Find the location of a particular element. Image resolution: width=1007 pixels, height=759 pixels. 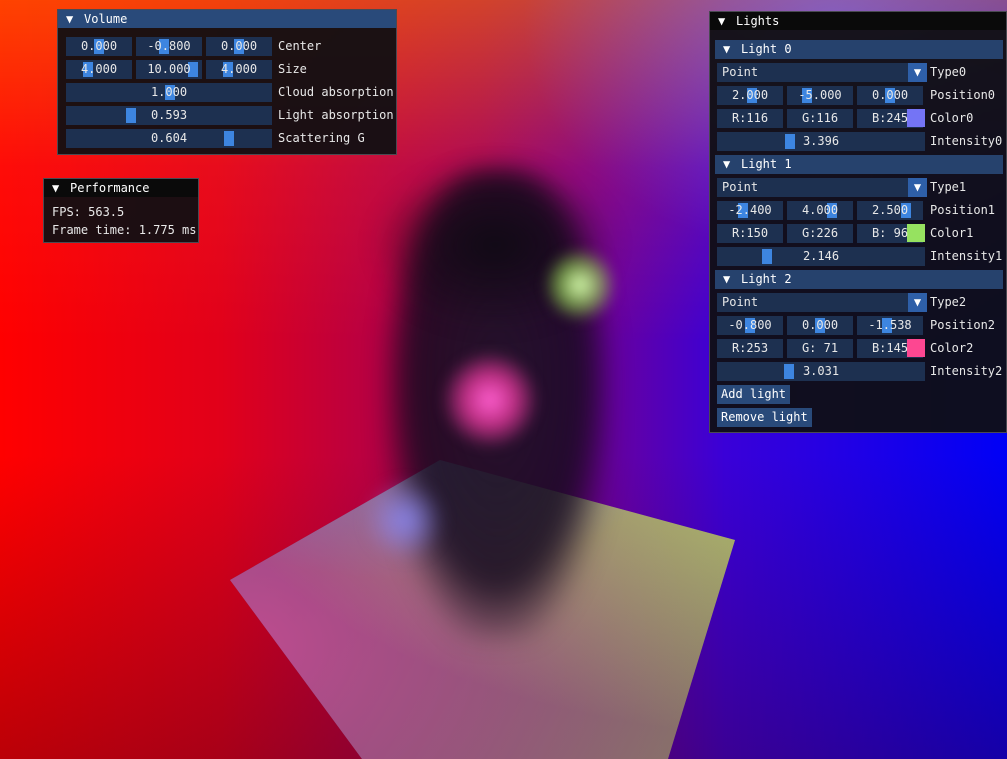

light-2-type-label: Type2 is located at coordinates (948, 302).